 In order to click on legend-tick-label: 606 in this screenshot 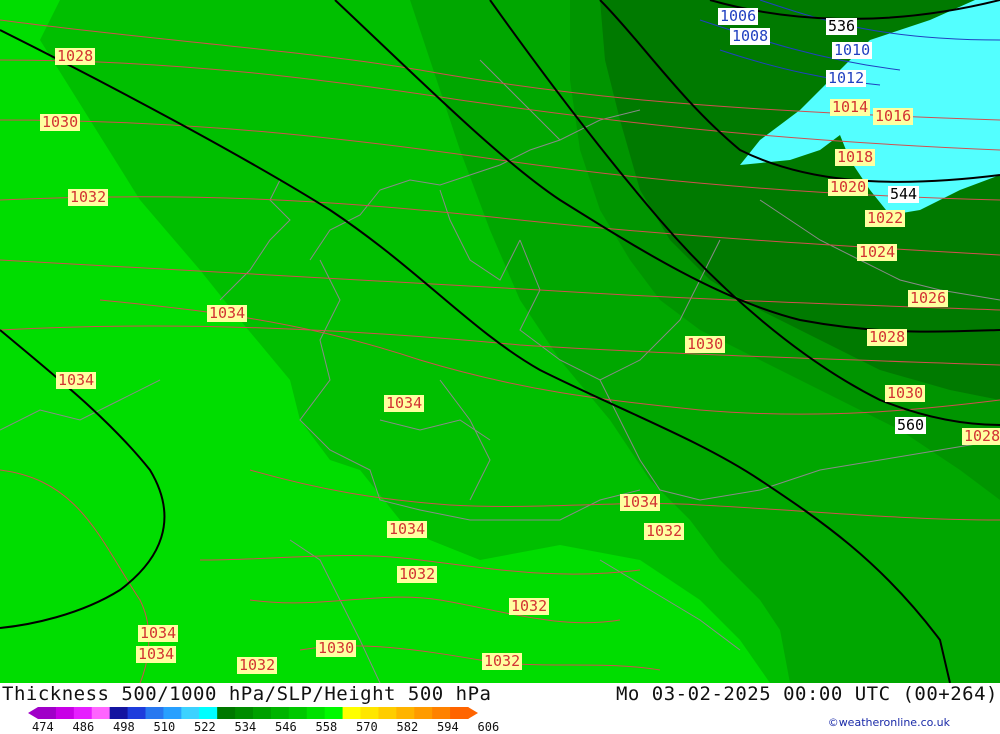, I will do `click(488, 727)`.